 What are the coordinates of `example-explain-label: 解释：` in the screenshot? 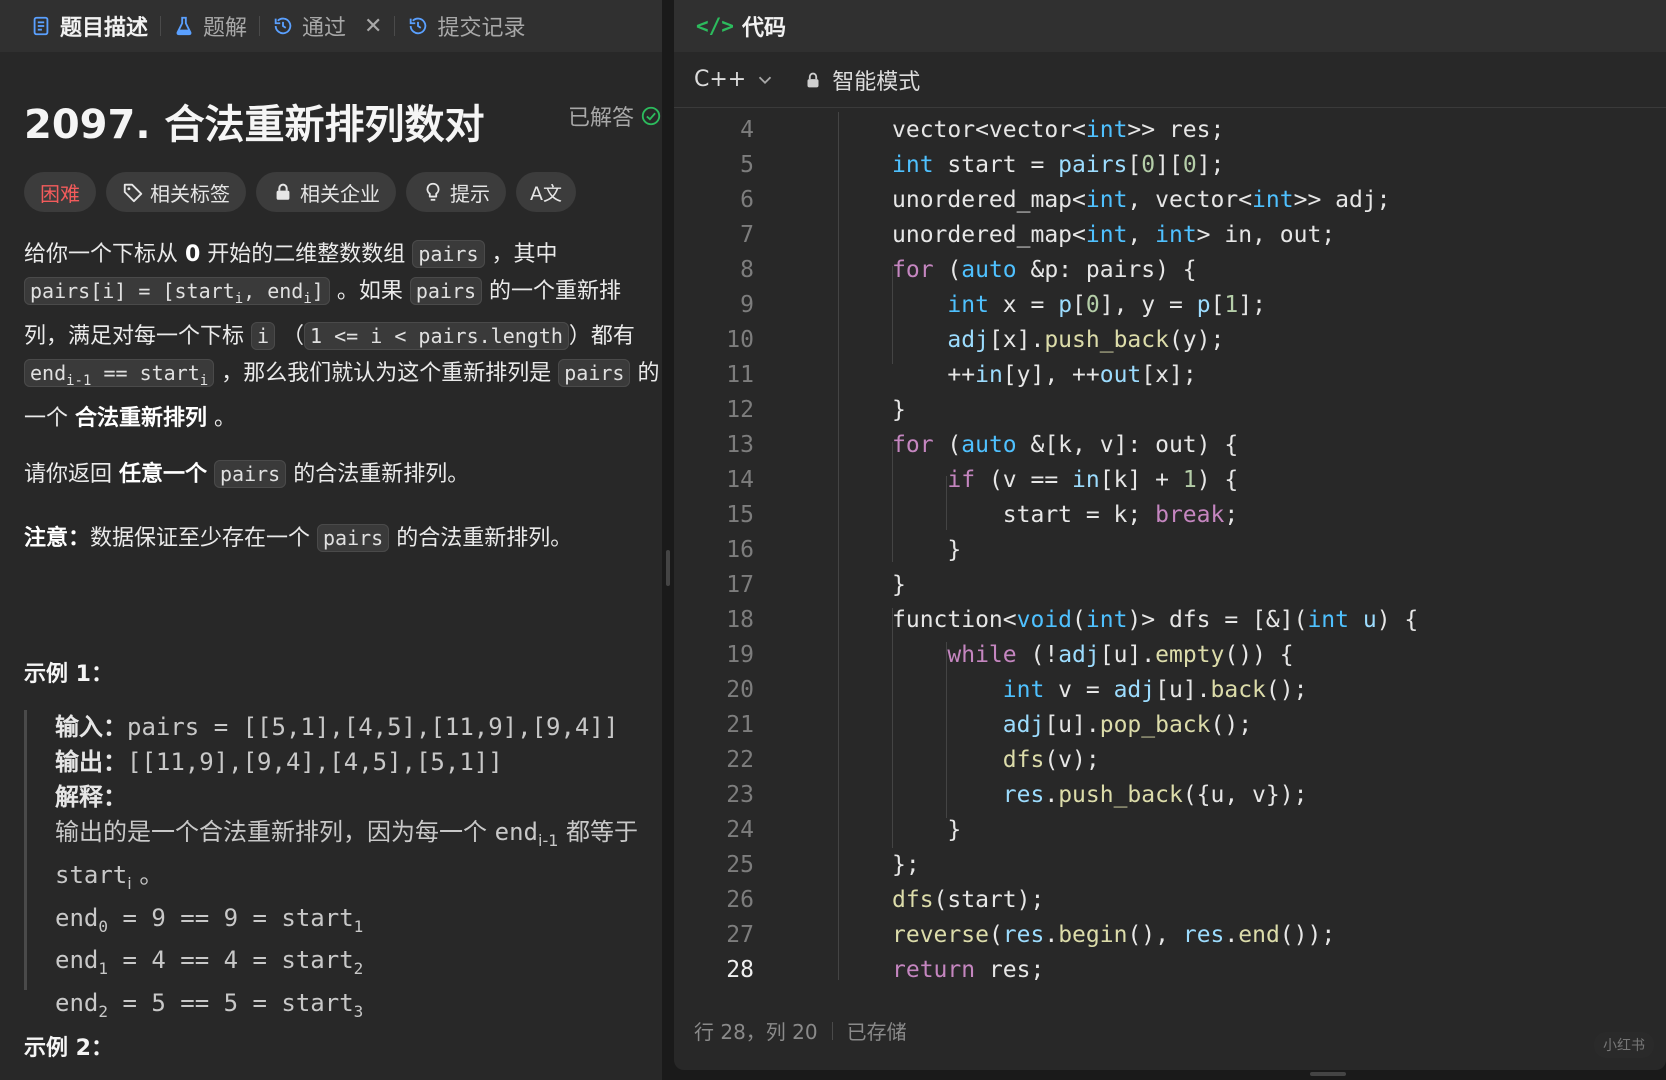 It's located at (91, 797).